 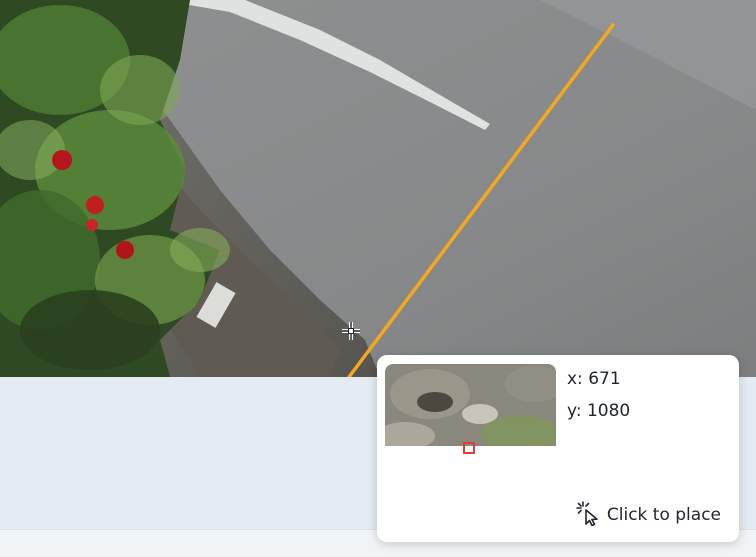 What do you see at coordinates (588, 515) in the screenshot?
I see `pointer-click-icon` at bounding box center [588, 515].